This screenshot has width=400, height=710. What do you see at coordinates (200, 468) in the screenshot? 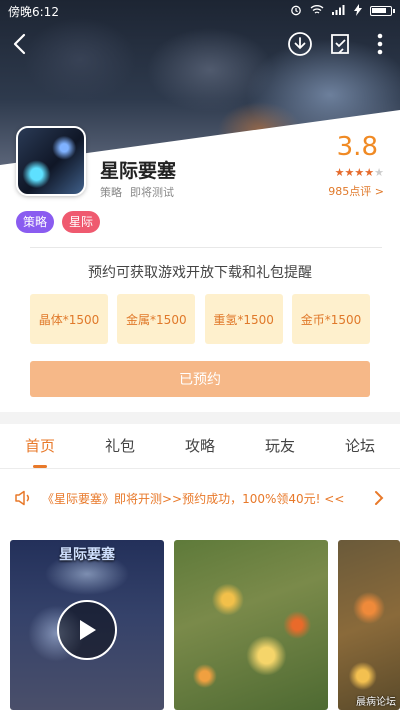
I see `tabs-divider` at bounding box center [200, 468].